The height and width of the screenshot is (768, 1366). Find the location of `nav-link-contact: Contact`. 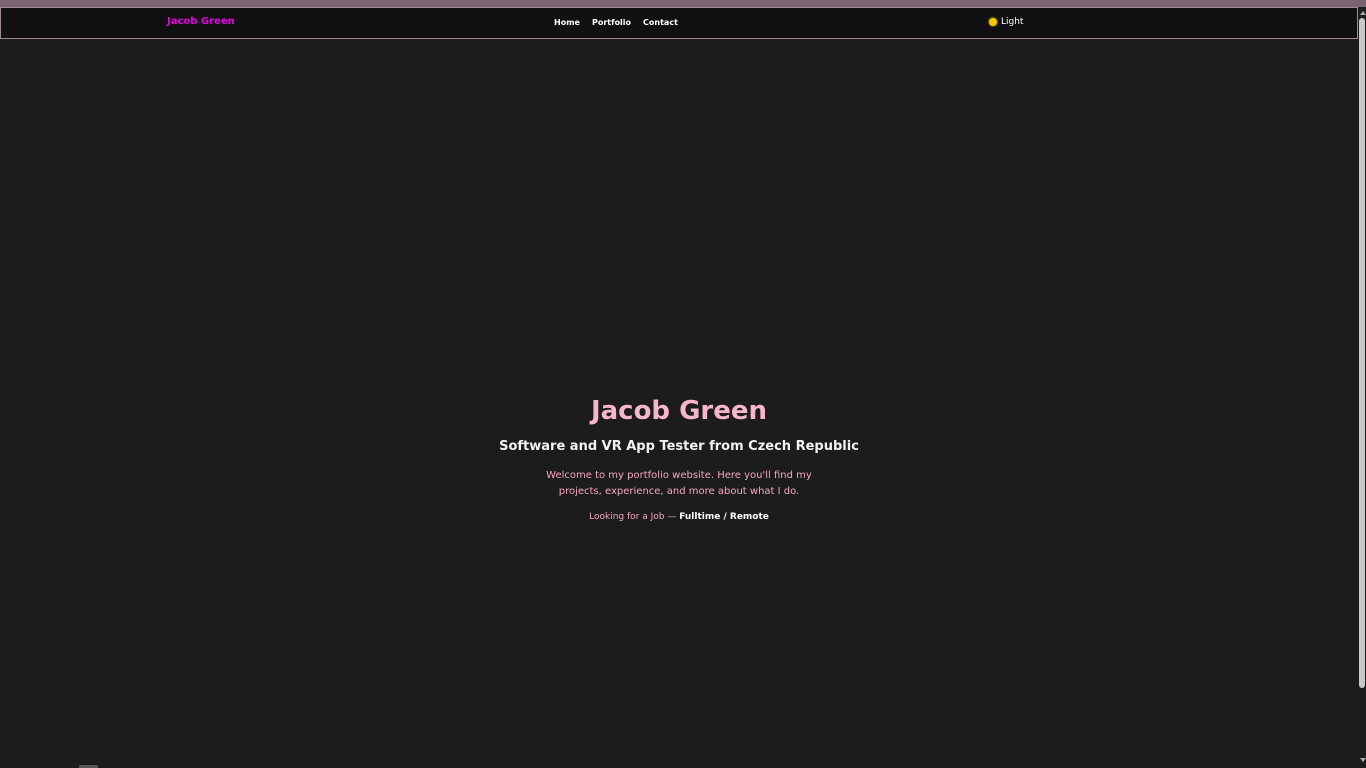

nav-link-contact: Contact is located at coordinates (660, 22).